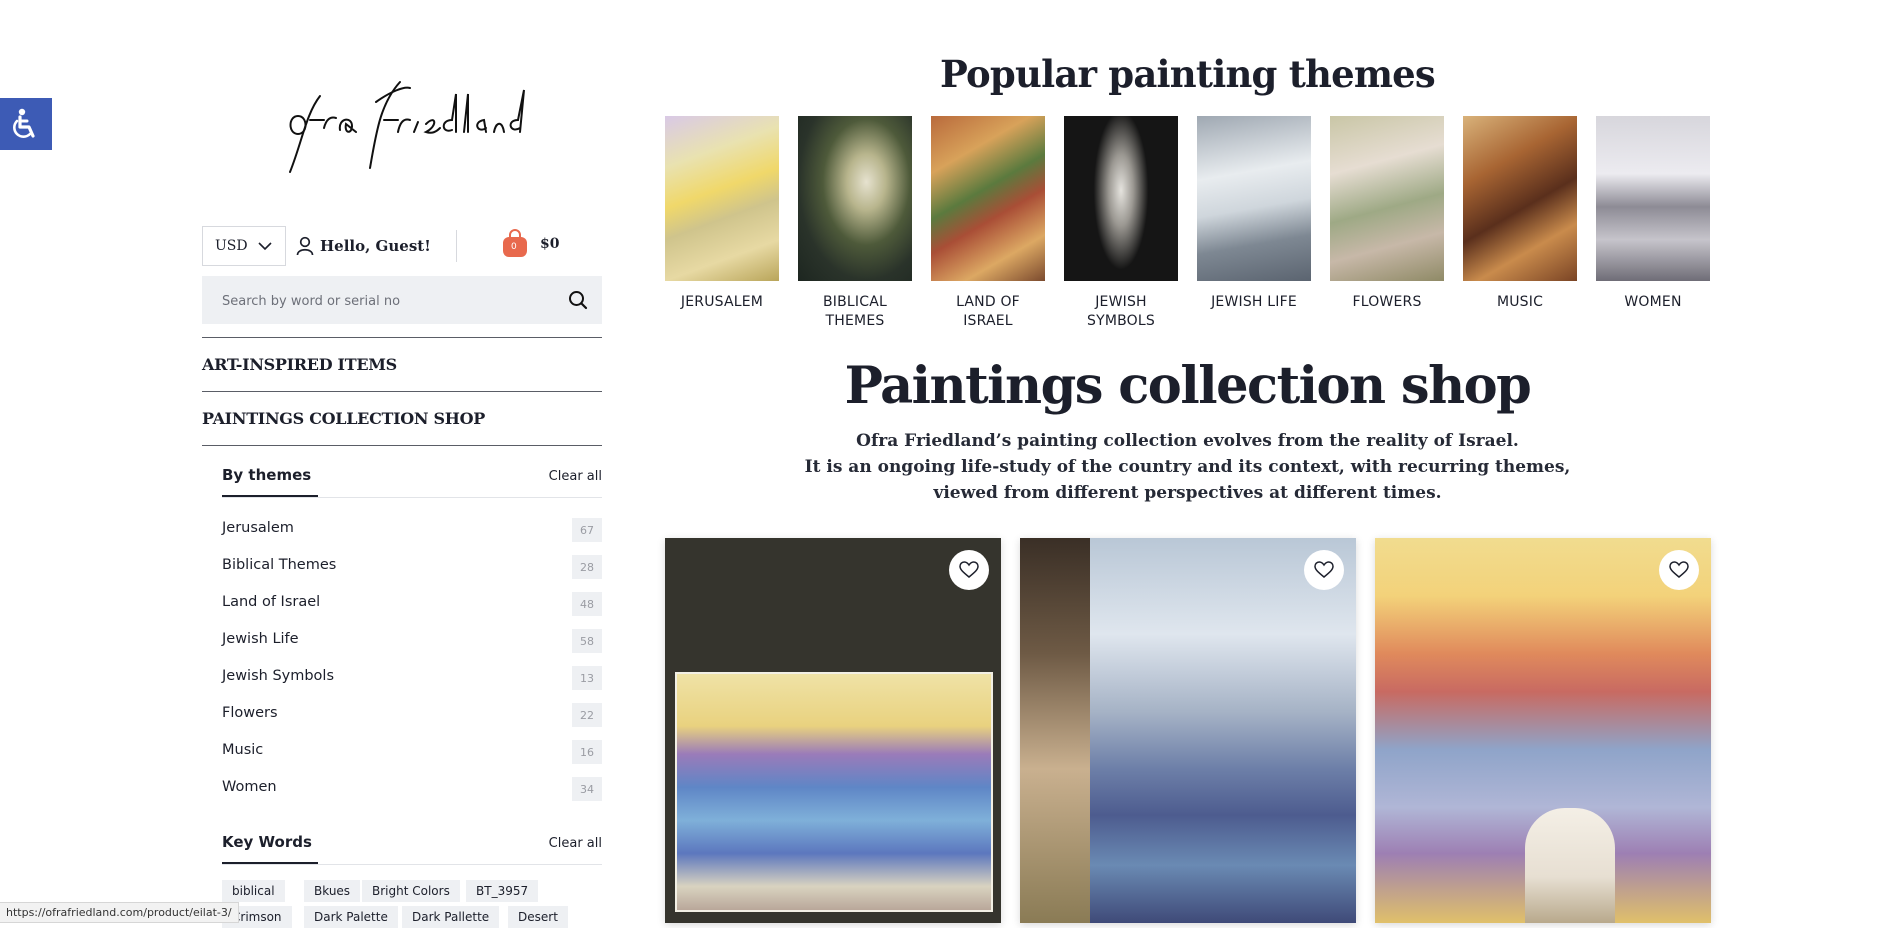 The width and height of the screenshot is (1900, 928). I want to click on theme-music: MUSIC, so click(1520, 214).